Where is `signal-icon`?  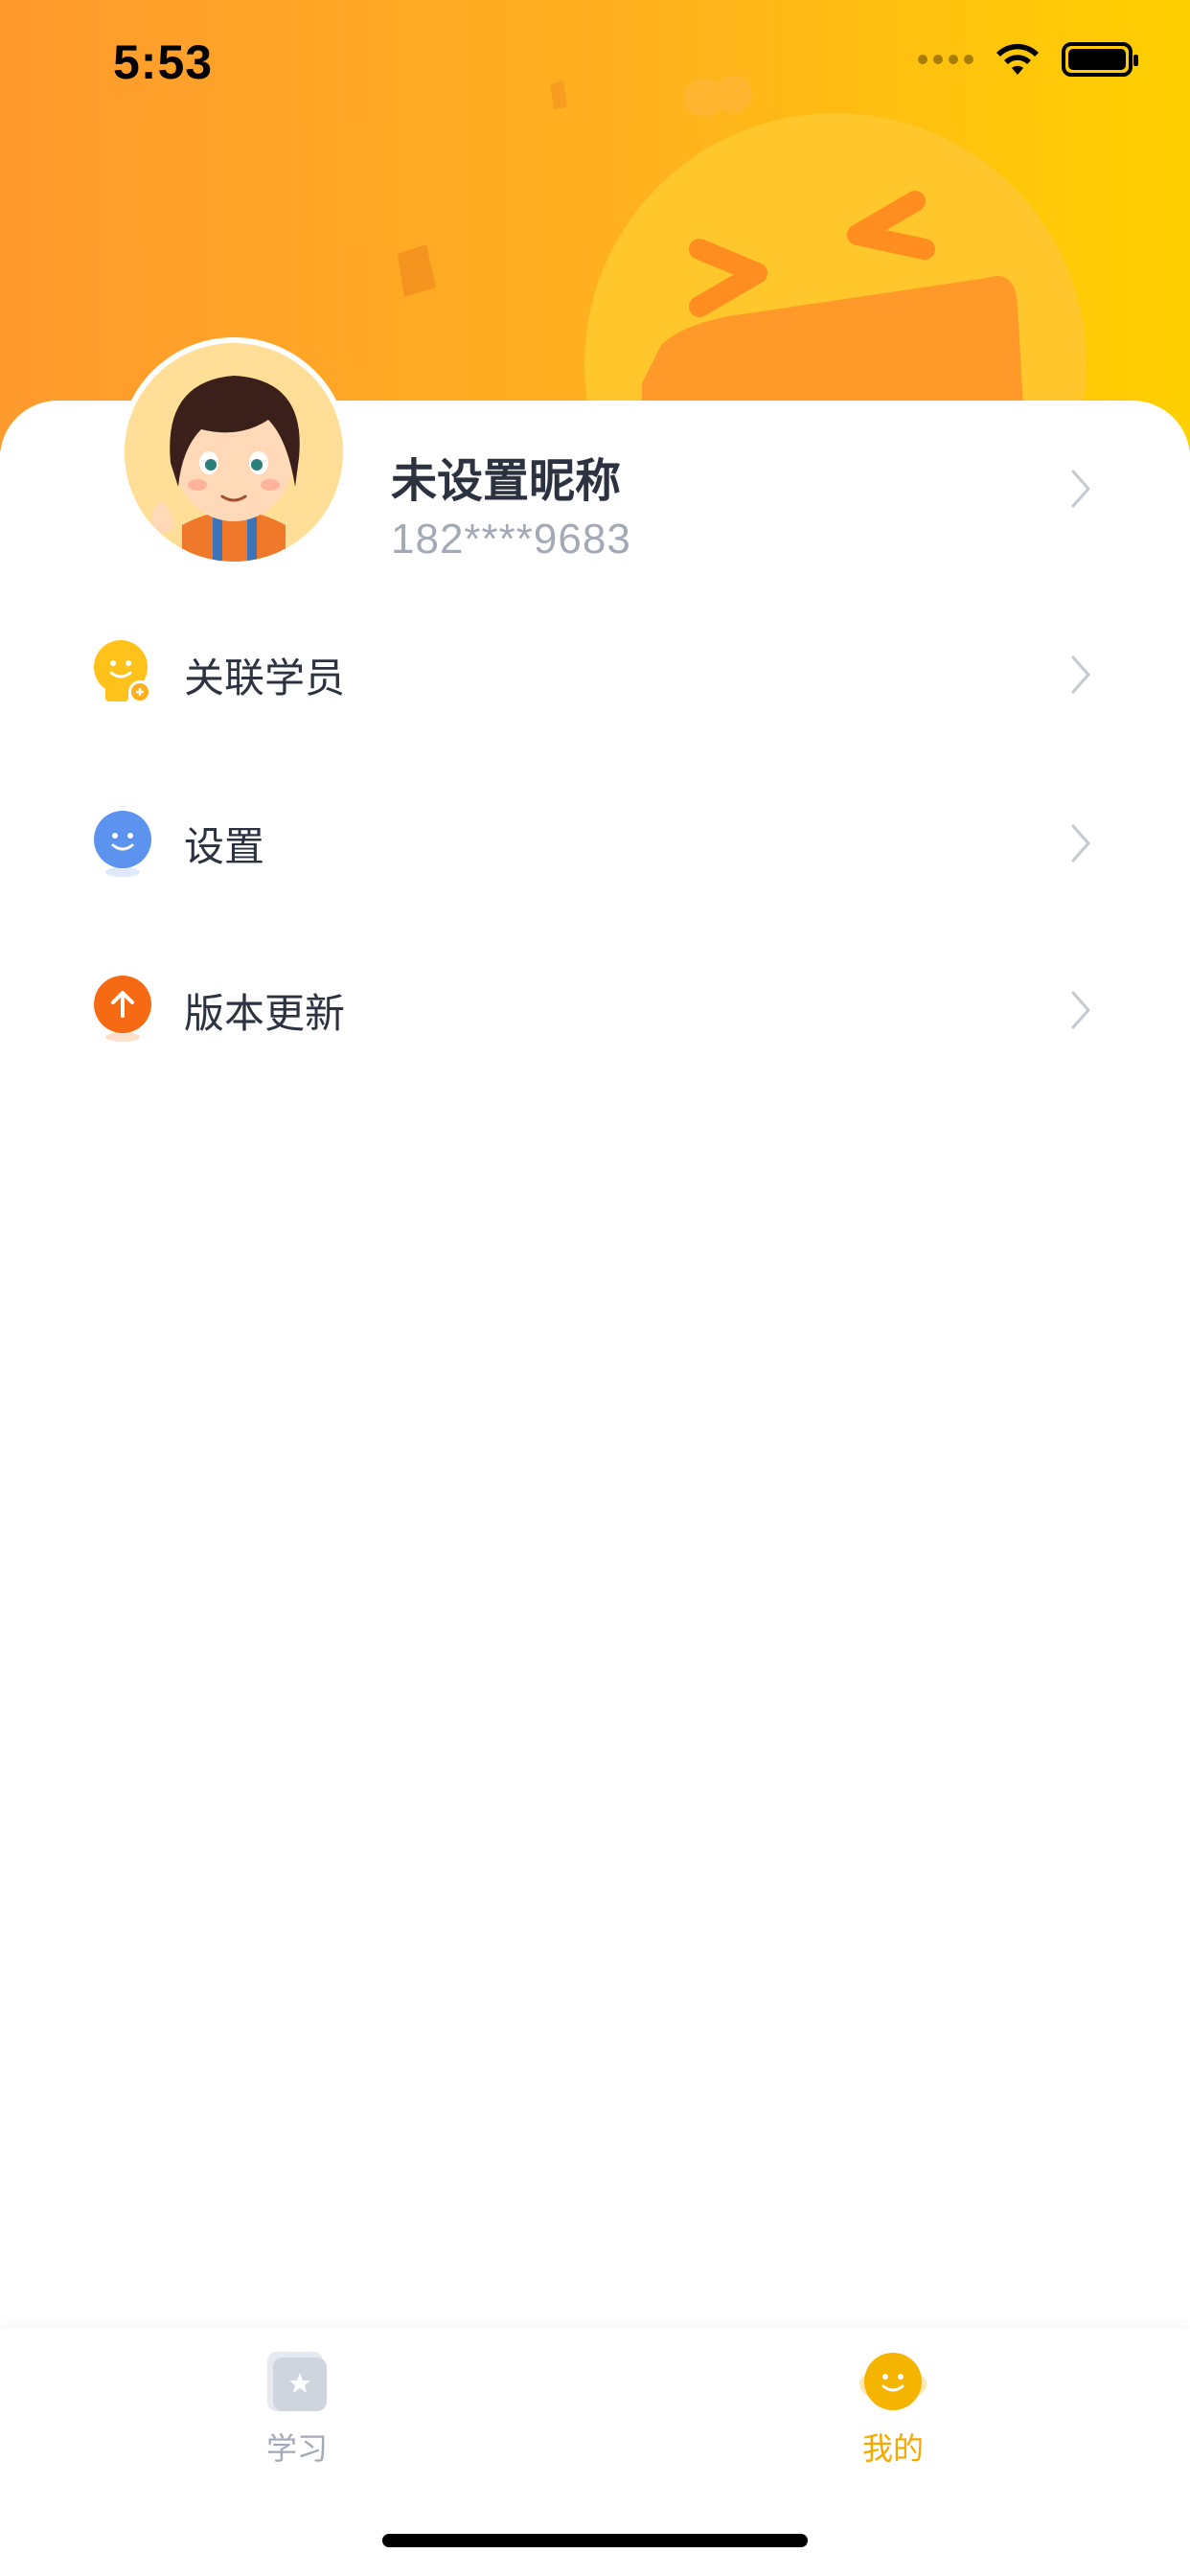 signal-icon is located at coordinates (946, 59).